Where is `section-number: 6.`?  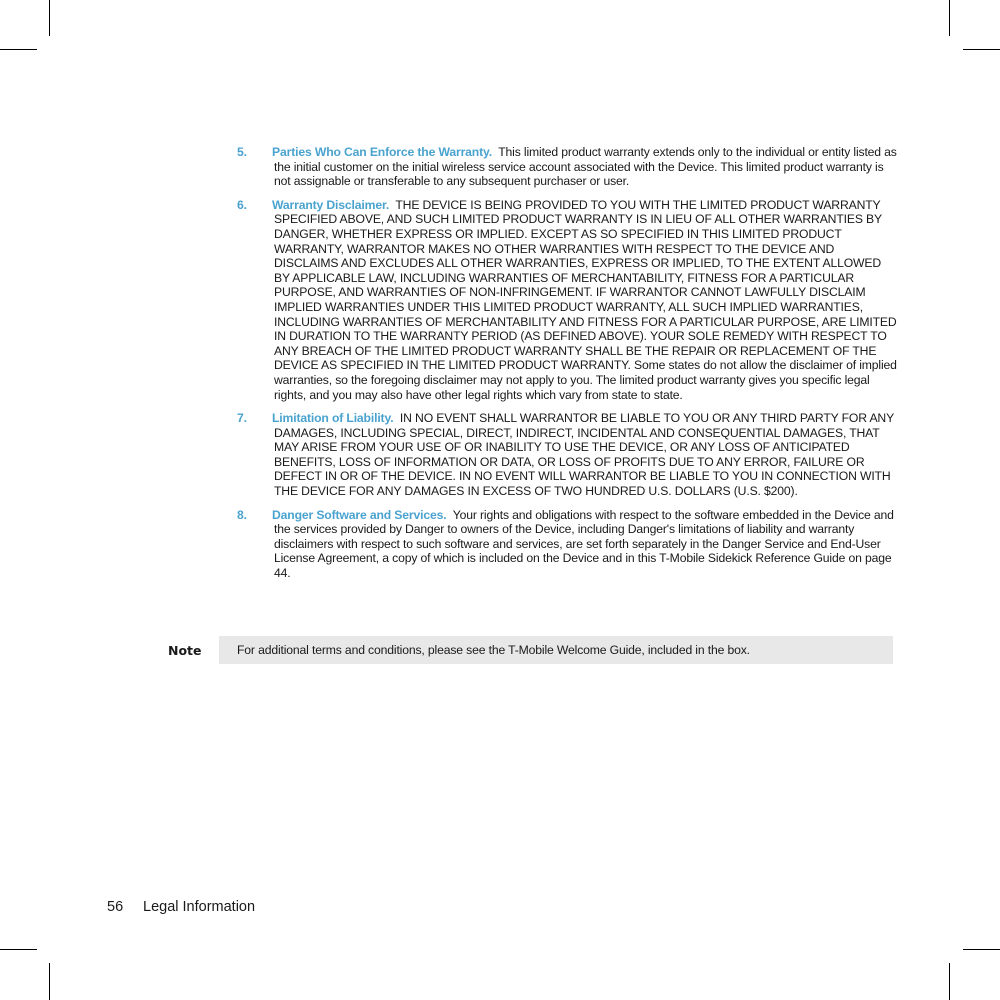
section-number: 6. is located at coordinates (242, 204).